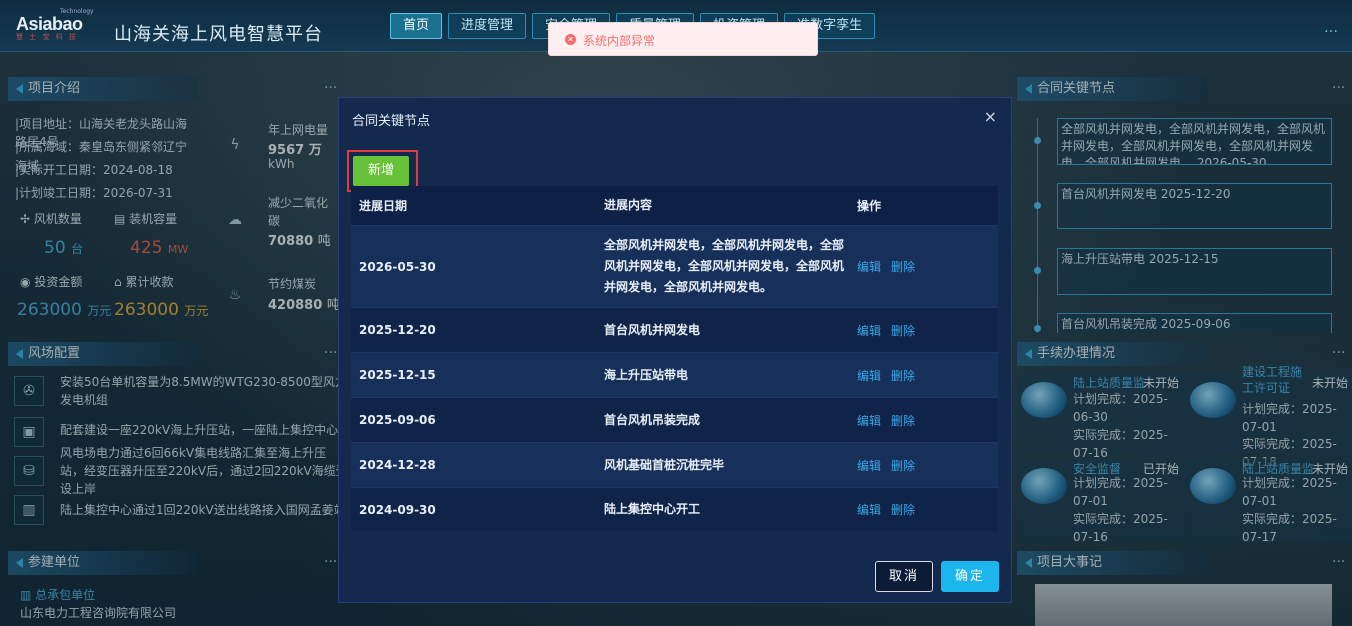 The height and width of the screenshot is (626, 1352). What do you see at coordinates (990, 116) in the screenshot?
I see `close-icon: ×` at bounding box center [990, 116].